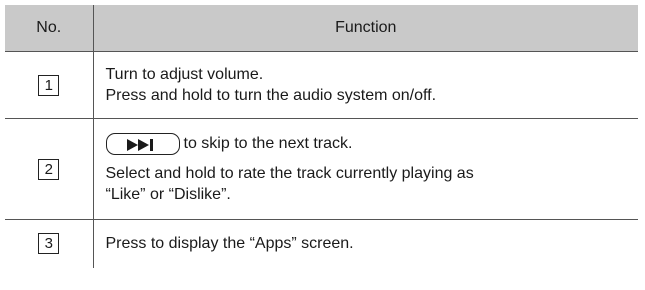 The width and height of the screenshot is (645, 290). I want to click on row-number-cell: 1, so click(49, 85).